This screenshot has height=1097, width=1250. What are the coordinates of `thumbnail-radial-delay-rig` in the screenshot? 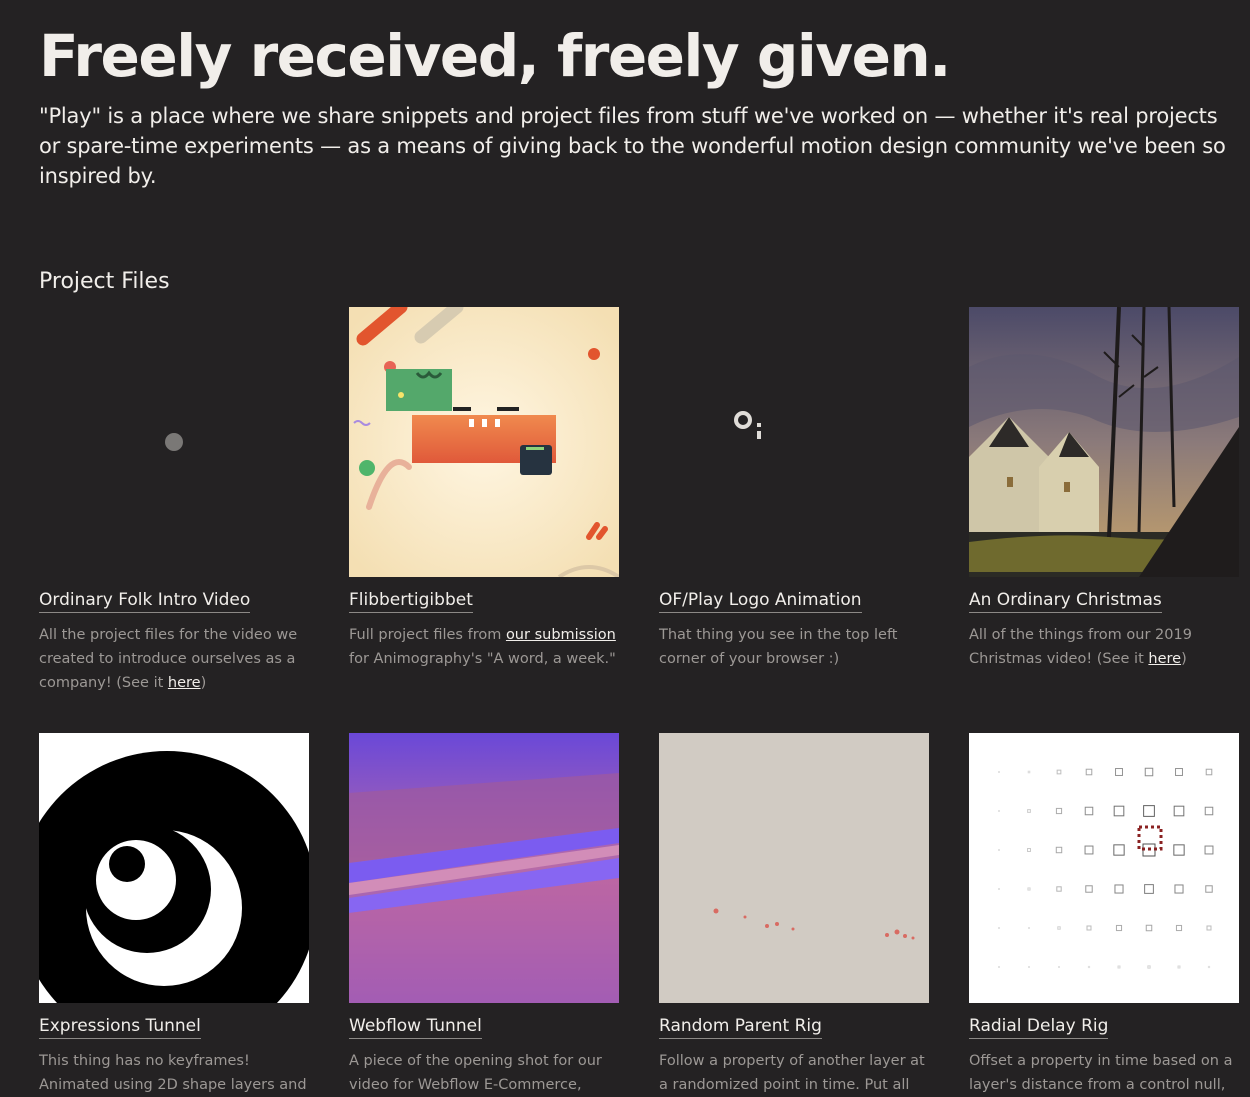 It's located at (1104, 868).